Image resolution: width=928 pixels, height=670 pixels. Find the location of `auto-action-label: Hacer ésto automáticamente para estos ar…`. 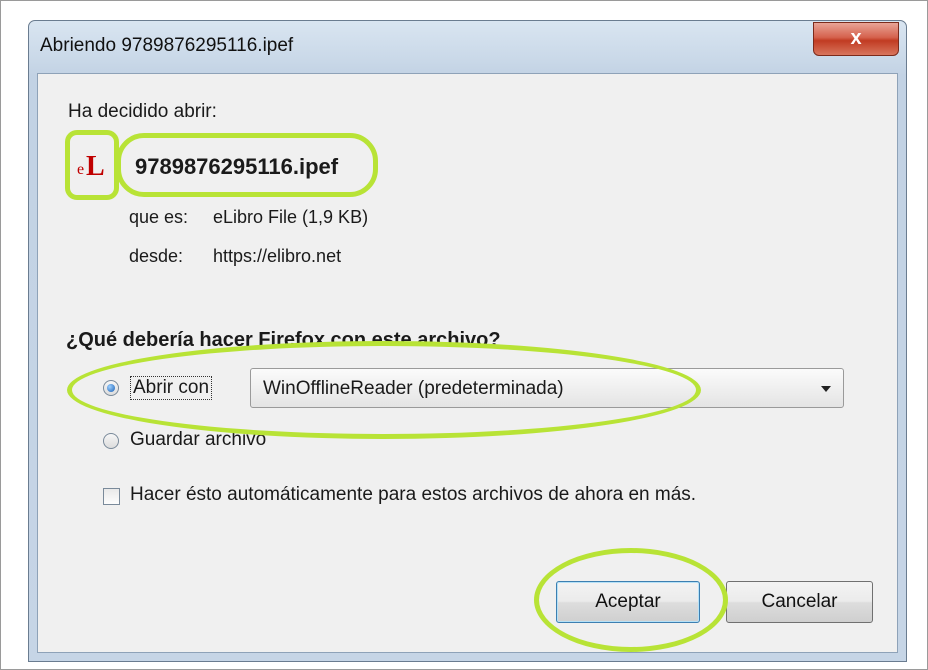

auto-action-label: Hacer ésto automáticamente para estos ar… is located at coordinates (413, 495).